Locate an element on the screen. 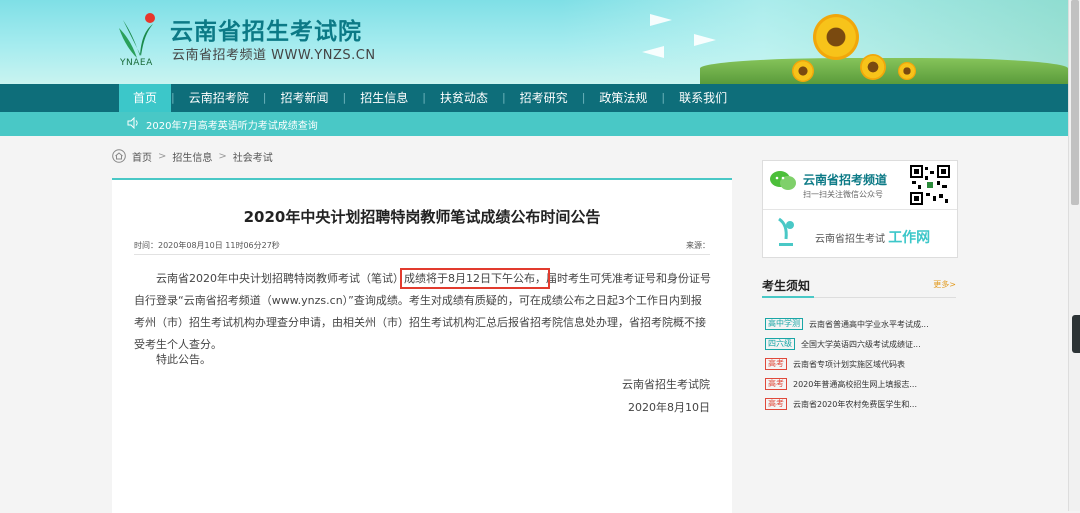 Image resolution: width=1080 pixels, height=513 pixels. work-network-accent: 工作网 is located at coordinates (909, 238).